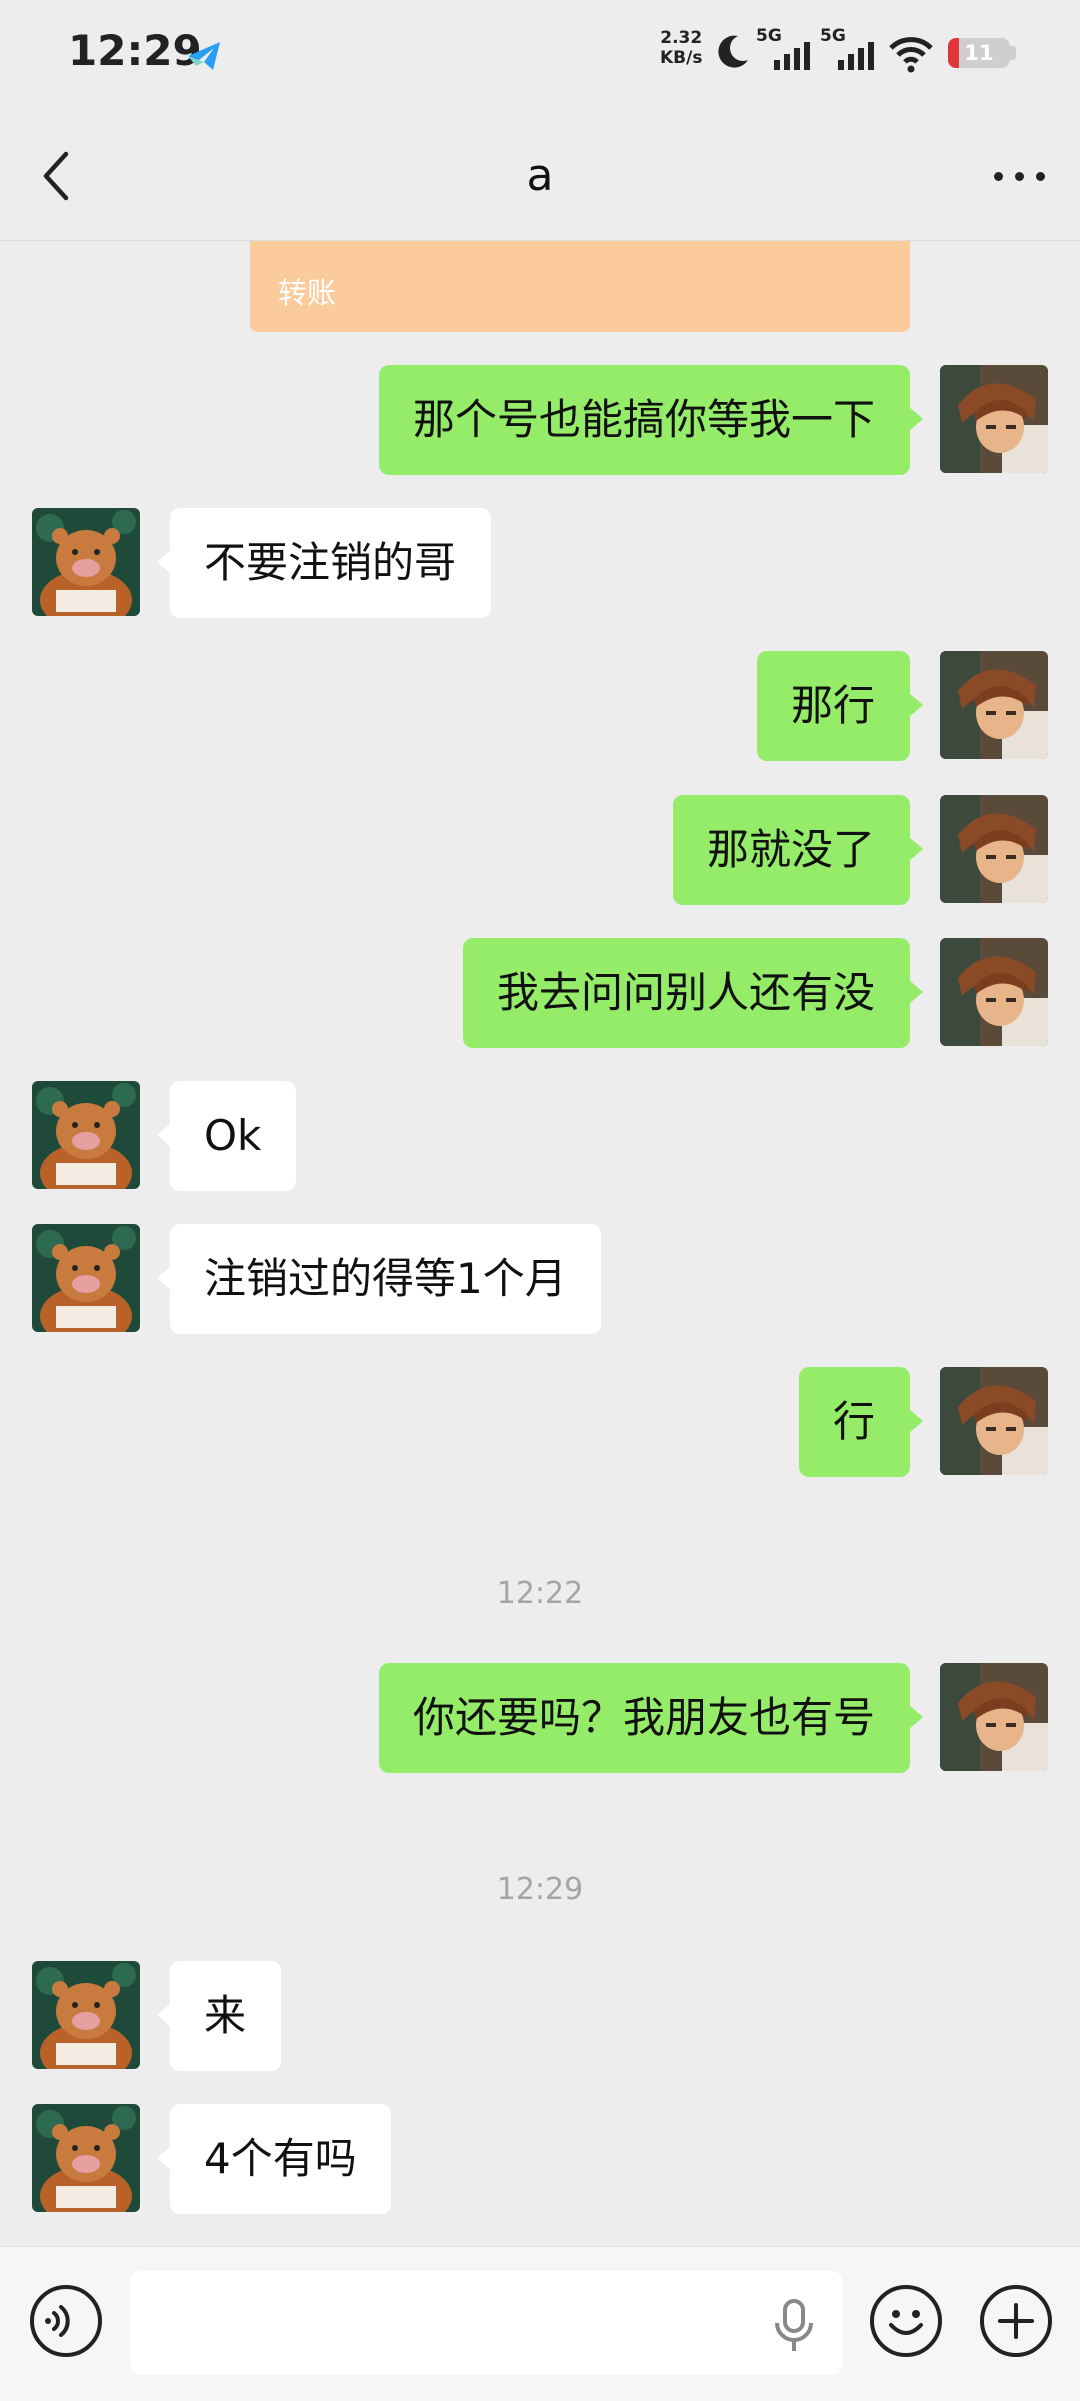 The height and width of the screenshot is (2401, 1080). Describe the element at coordinates (733, 51) in the screenshot. I see `moon-icon` at that location.